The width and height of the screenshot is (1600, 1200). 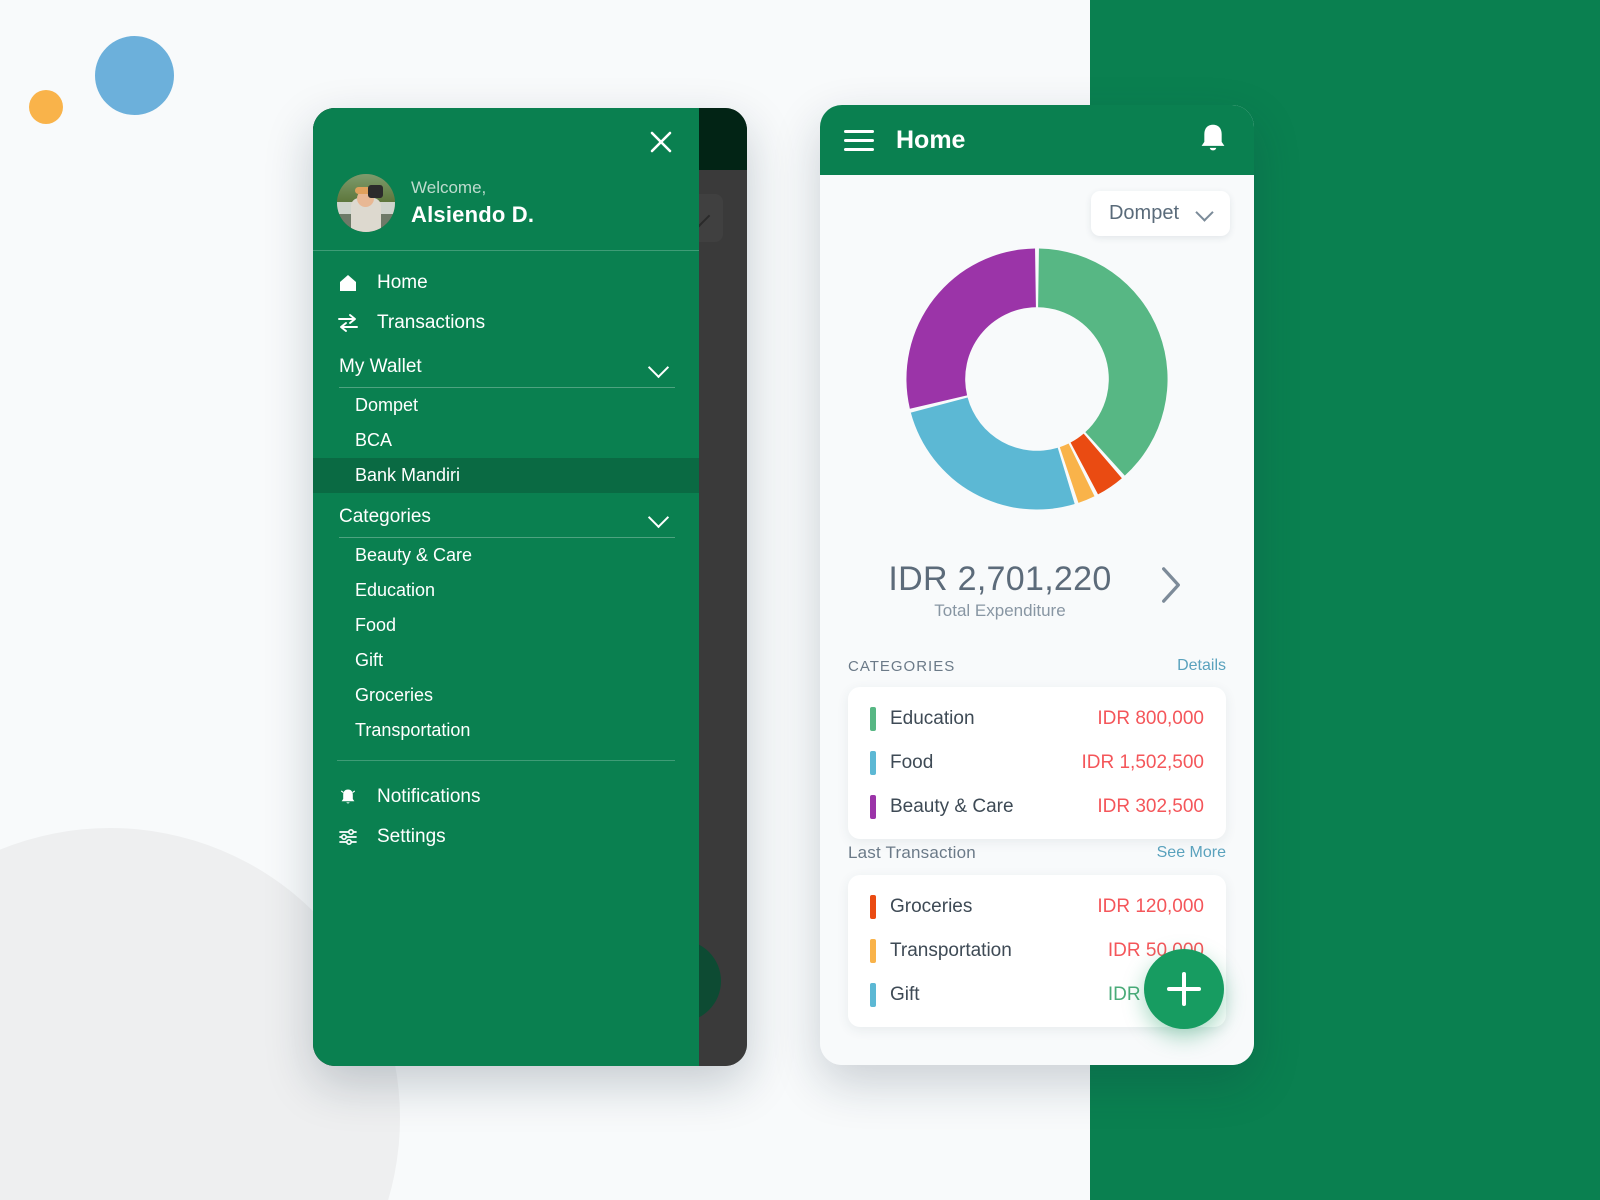 I want to click on sidebar-item-transactions: Transactions, so click(x=506, y=323).